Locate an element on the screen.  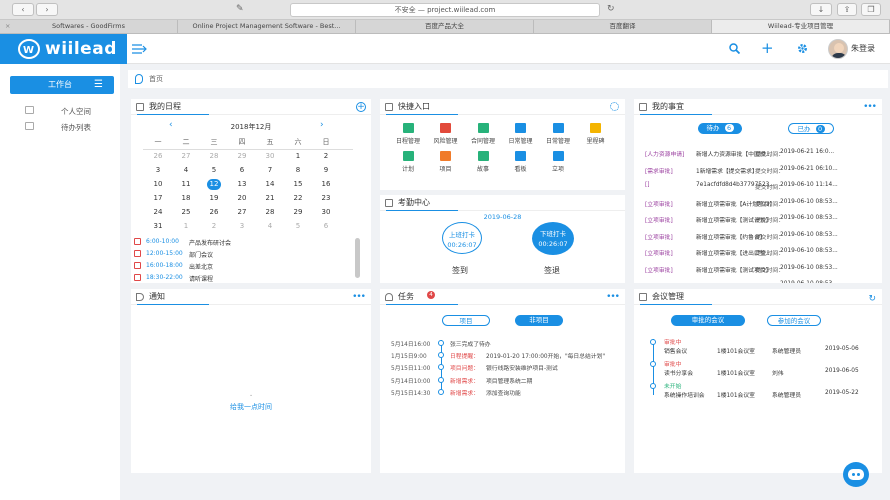
user-name: 朱登录 is located at coordinates (863, 48).